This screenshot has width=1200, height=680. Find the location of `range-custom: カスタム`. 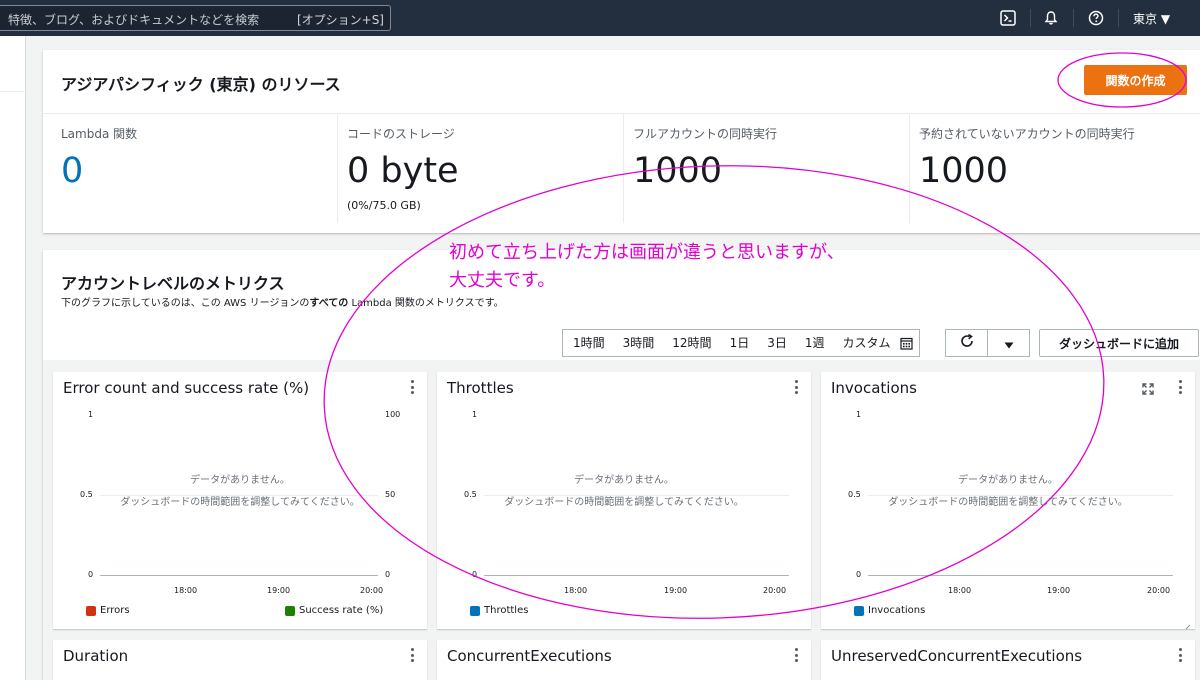

range-custom: カスタム is located at coordinates (866, 343).